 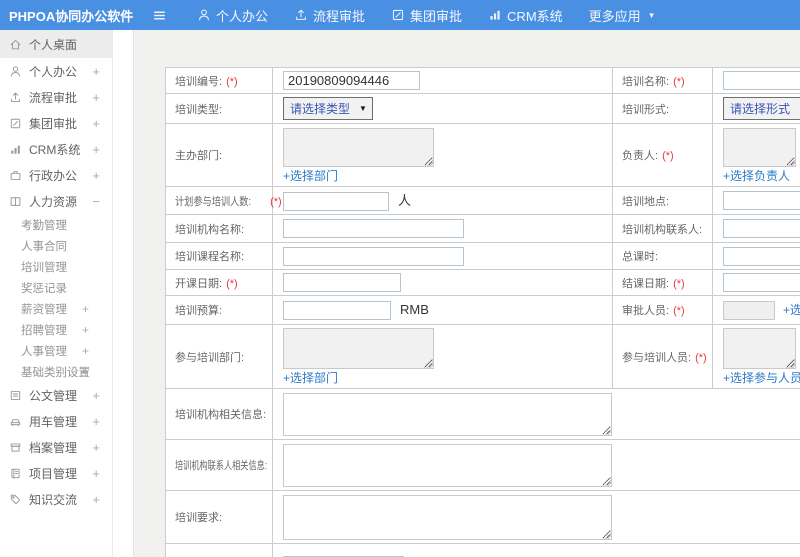 What do you see at coordinates (358, 349) in the screenshot?
I see `participating-departments-textarea` at bounding box center [358, 349].